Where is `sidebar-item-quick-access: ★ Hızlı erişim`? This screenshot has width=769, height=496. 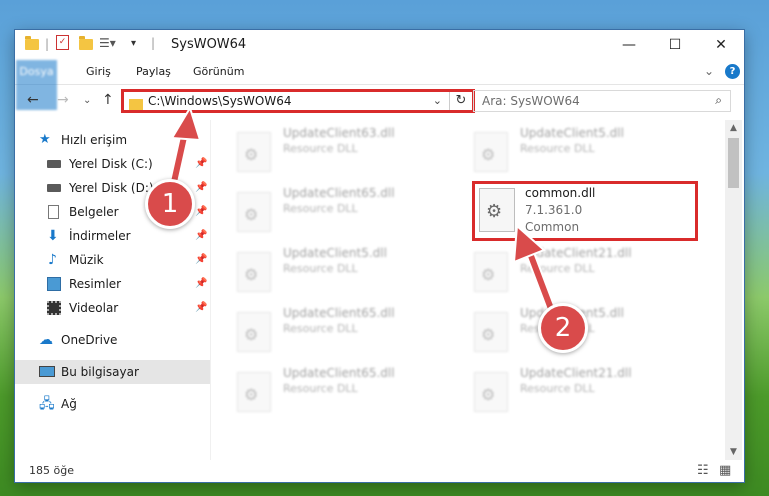
sidebar-item-quick-access: ★ Hızlı erişim is located at coordinates (112, 140).